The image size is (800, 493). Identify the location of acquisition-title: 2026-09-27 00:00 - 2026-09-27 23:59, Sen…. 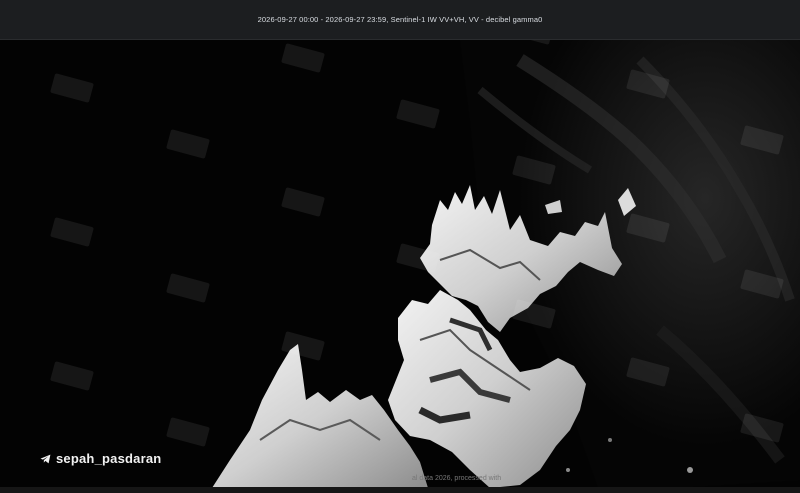
(400, 19).